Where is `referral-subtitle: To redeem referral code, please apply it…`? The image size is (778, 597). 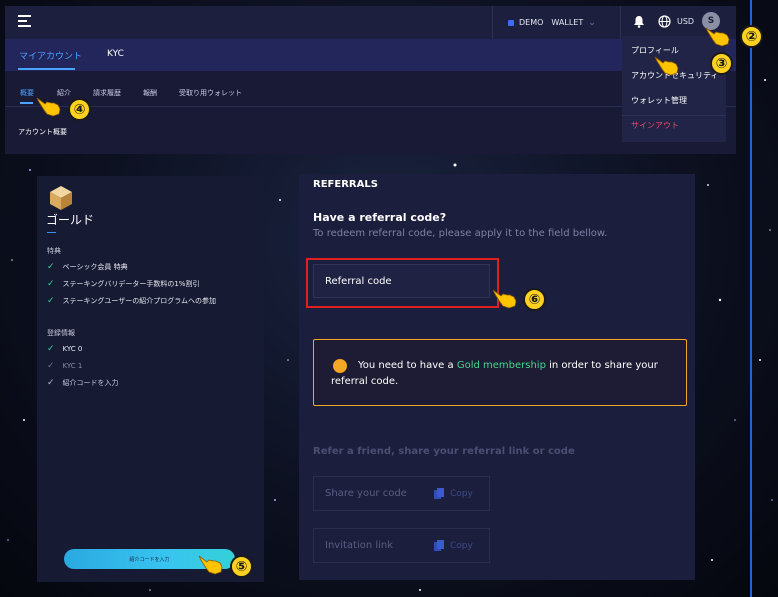 referral-subtitle: To redeem referral code, please apply it… is located at coordinates (460, 233).